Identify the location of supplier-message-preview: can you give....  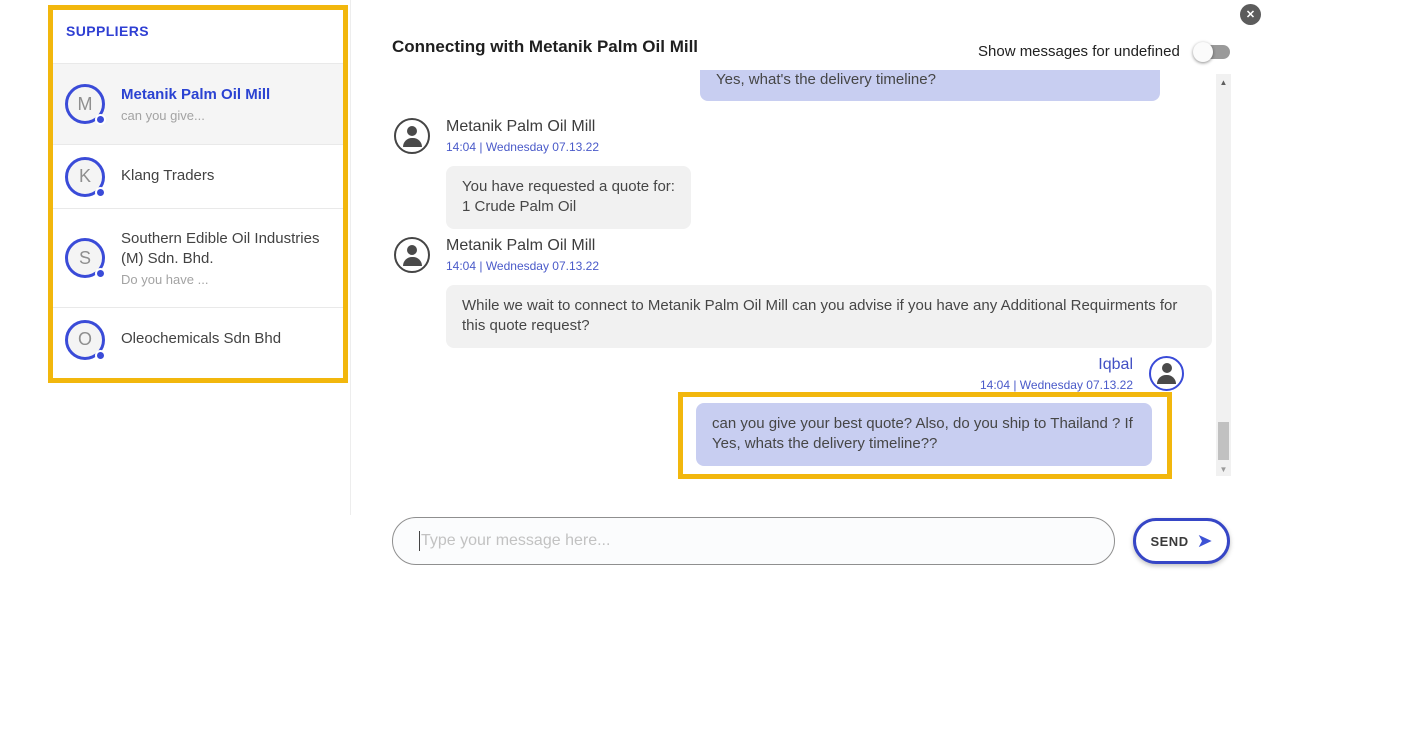
(163, 116).